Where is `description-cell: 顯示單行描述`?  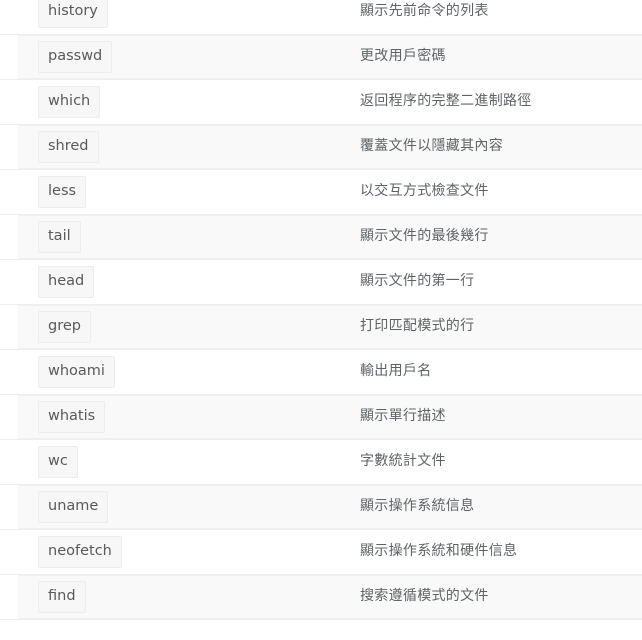
description-cell: 顯示單行描述 is located at coordinates (403, 416).